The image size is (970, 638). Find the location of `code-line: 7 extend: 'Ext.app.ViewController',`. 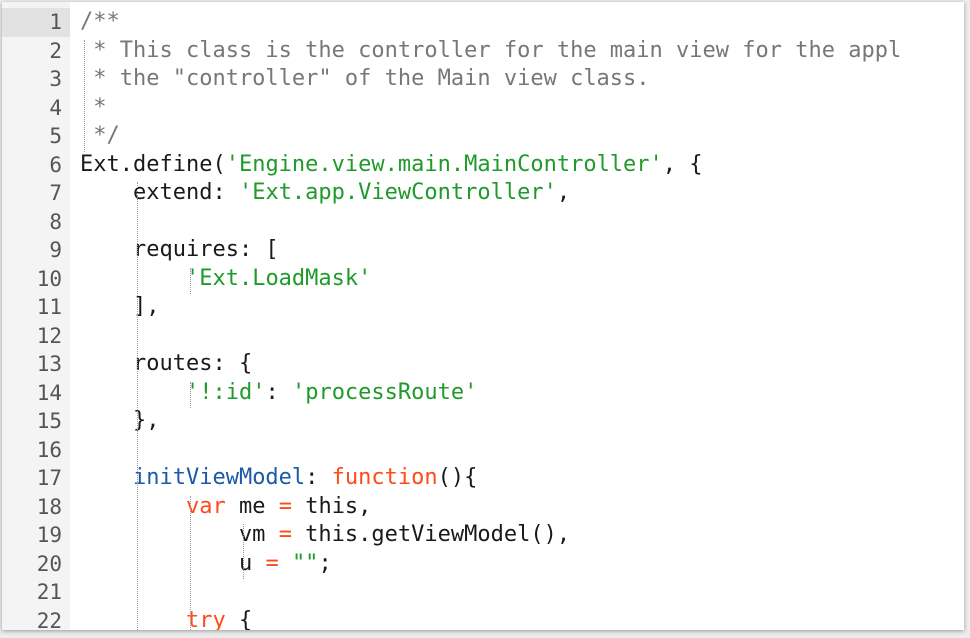

code-line: 7 extend: 'Ext.app.ViewController', is located at coordinates (483, 193).